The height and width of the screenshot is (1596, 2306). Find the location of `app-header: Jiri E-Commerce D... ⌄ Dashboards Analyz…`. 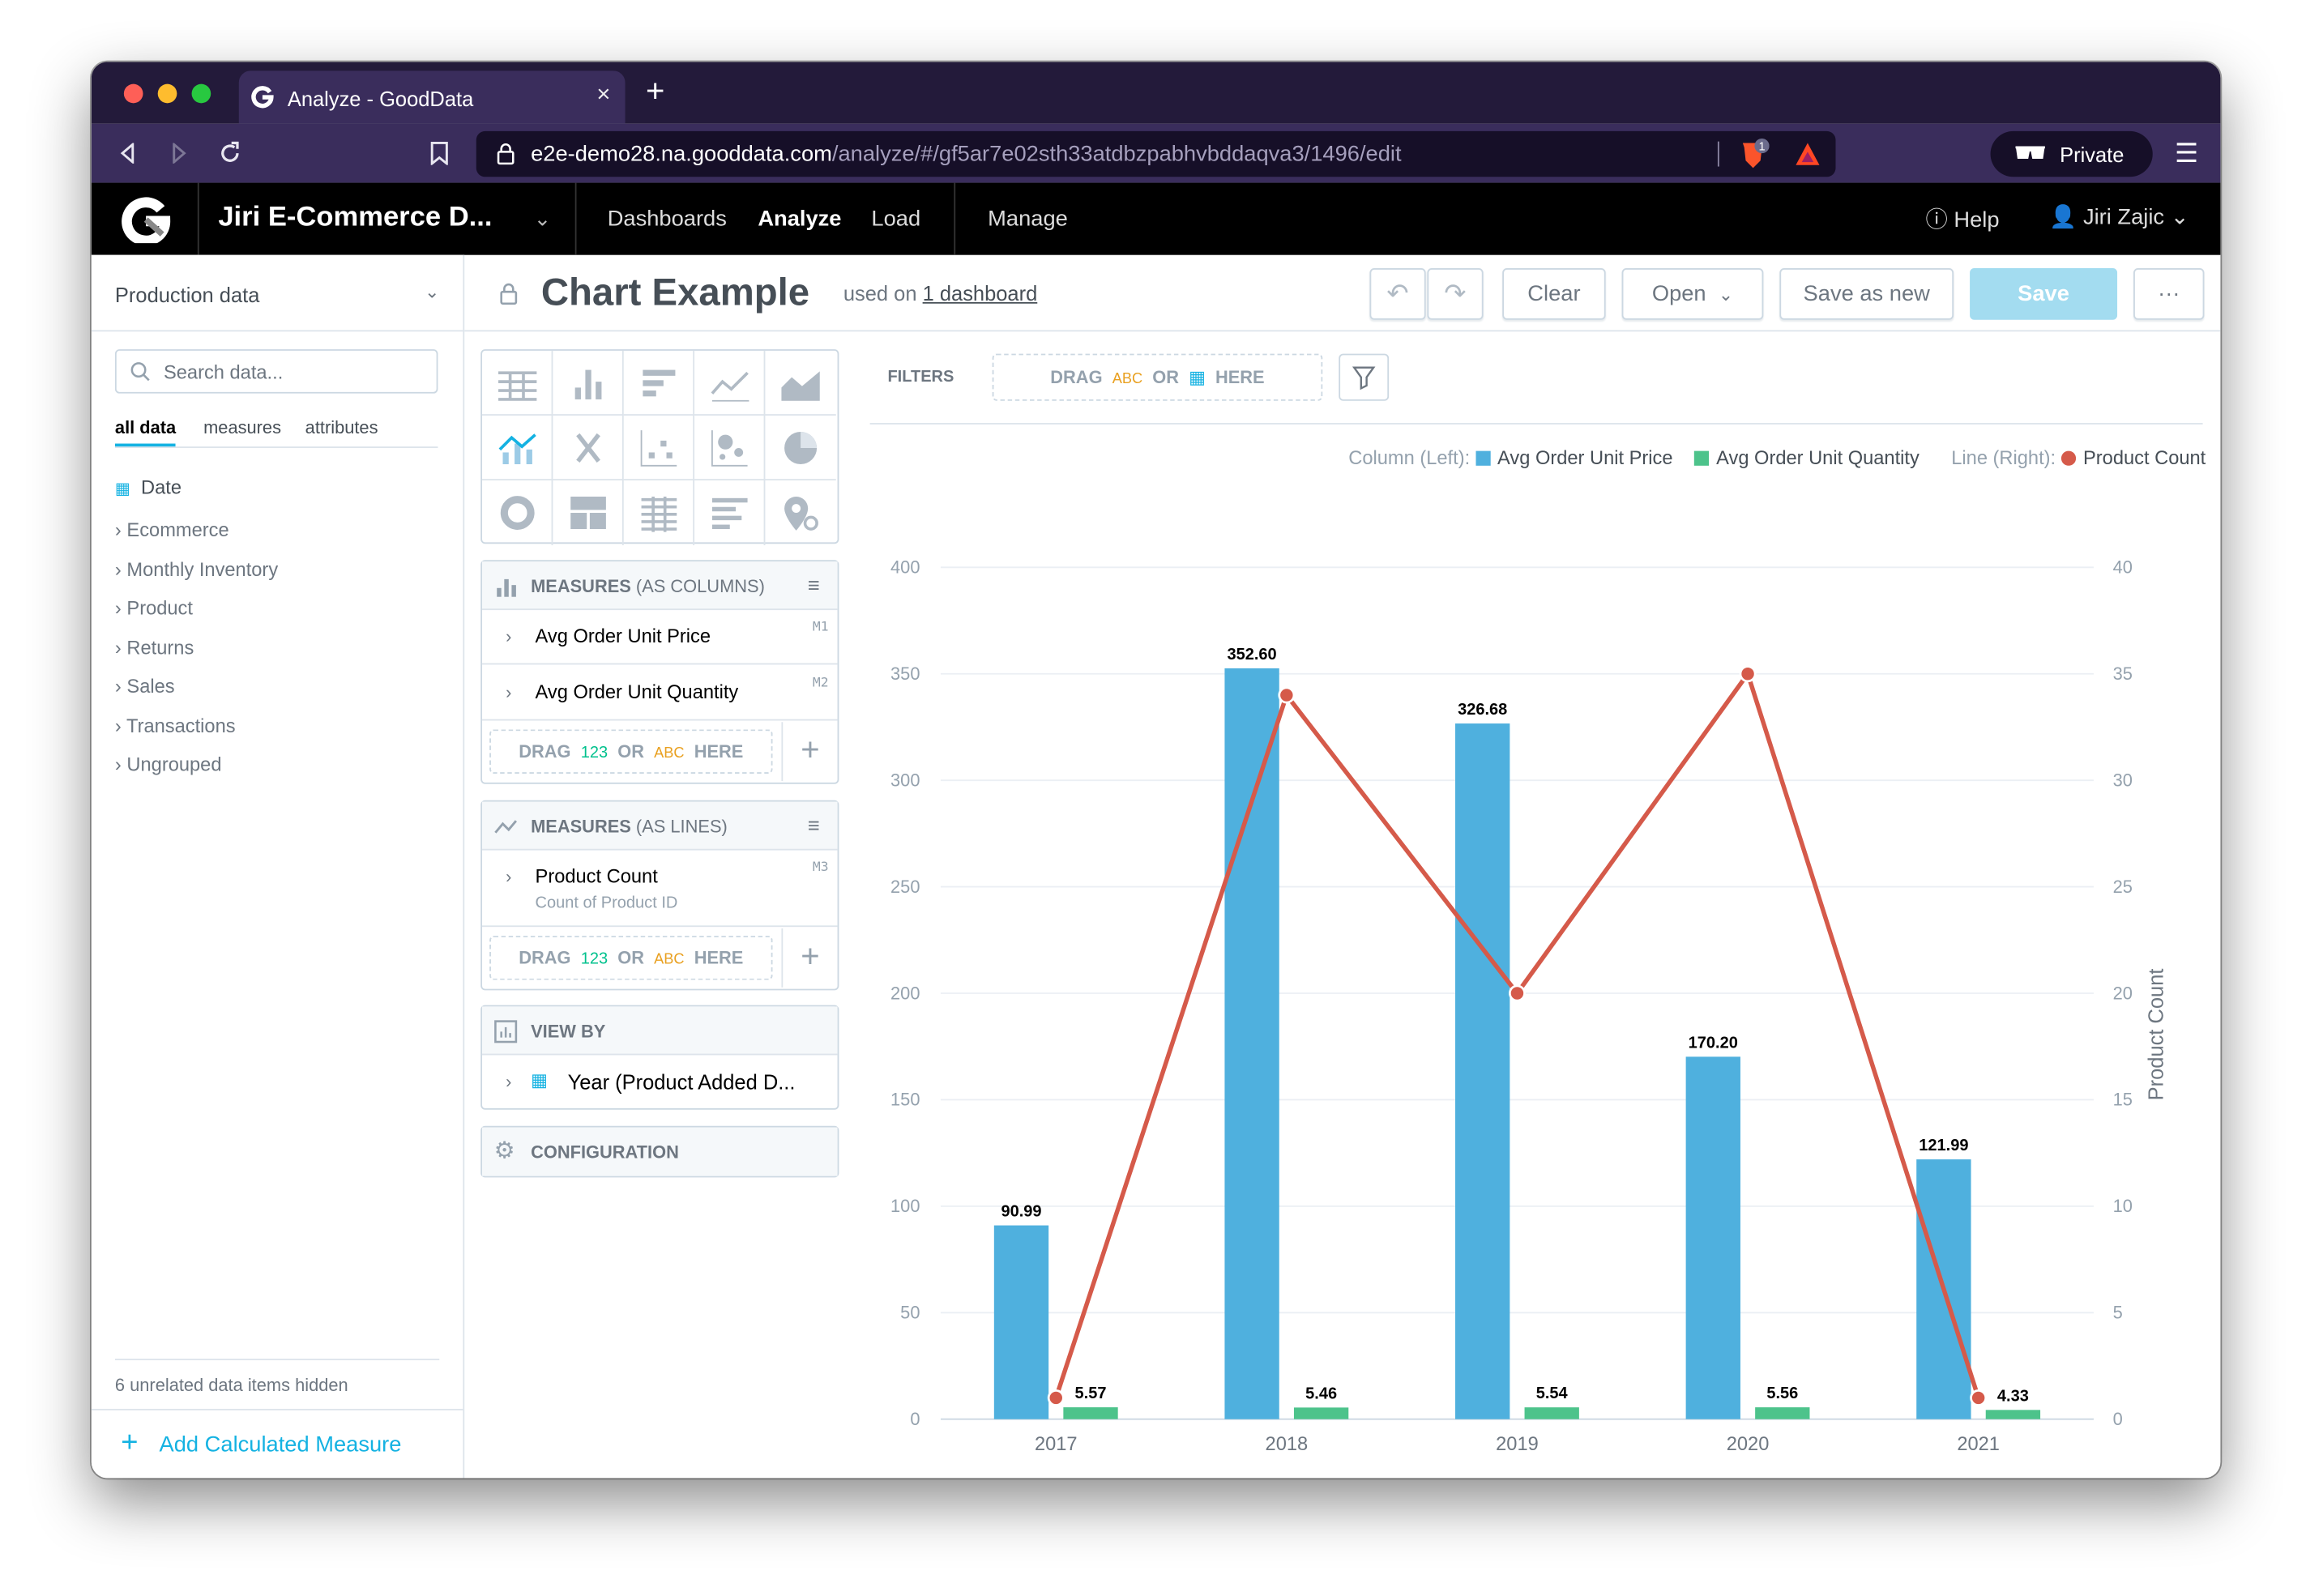

app-header: Jiri E-Commerce D... ⌄ Dashboards Analyz… is located at coordinates (1156, 218).